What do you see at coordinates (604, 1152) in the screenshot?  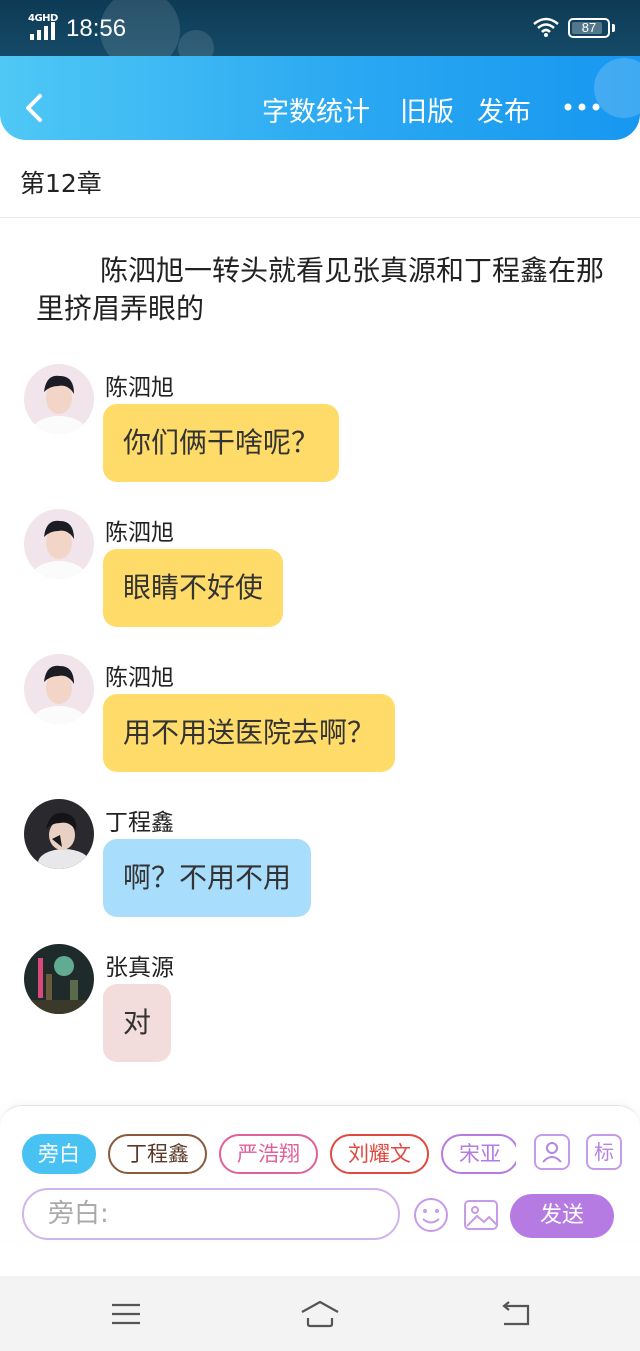 I see `tag-button: 标` at bounding box center [604, 1152].